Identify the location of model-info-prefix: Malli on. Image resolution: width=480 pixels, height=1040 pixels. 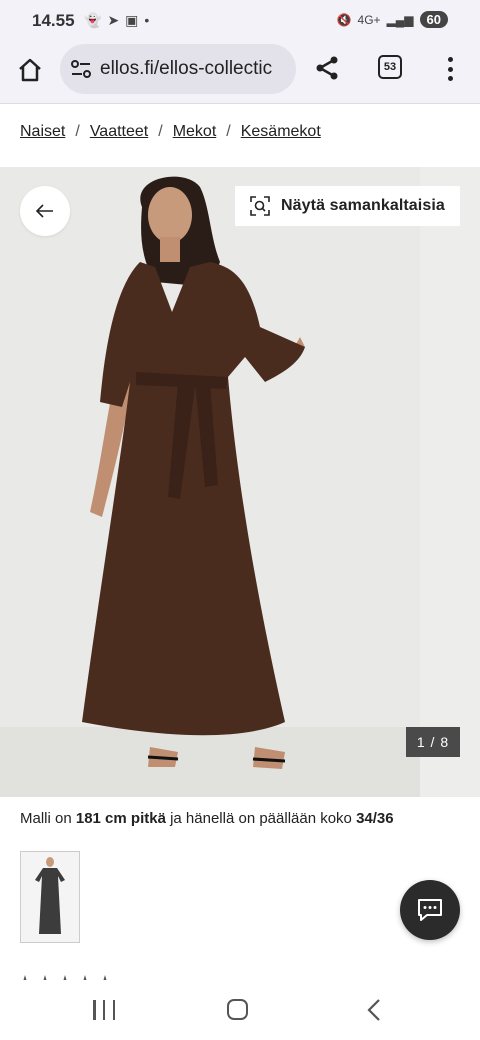
(46, 818).